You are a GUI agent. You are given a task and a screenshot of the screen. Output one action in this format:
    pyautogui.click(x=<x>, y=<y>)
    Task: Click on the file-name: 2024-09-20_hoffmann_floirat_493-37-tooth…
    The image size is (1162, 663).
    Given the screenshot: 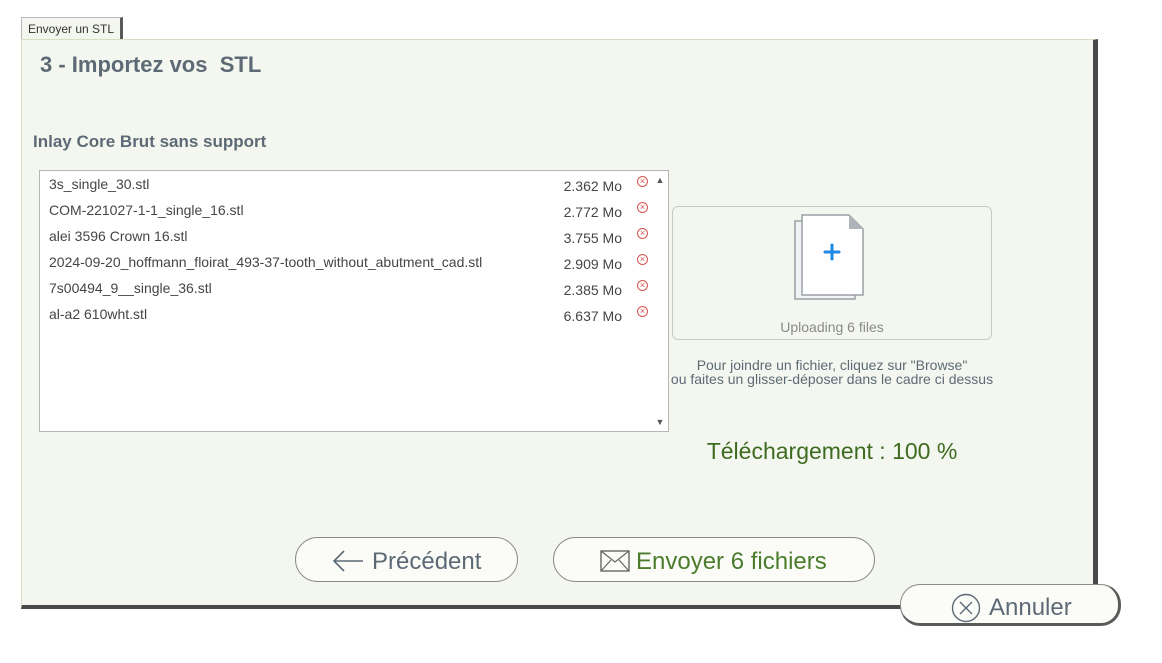 What is the action you would take?
    pyautogui.click(x=266, y=262)
    